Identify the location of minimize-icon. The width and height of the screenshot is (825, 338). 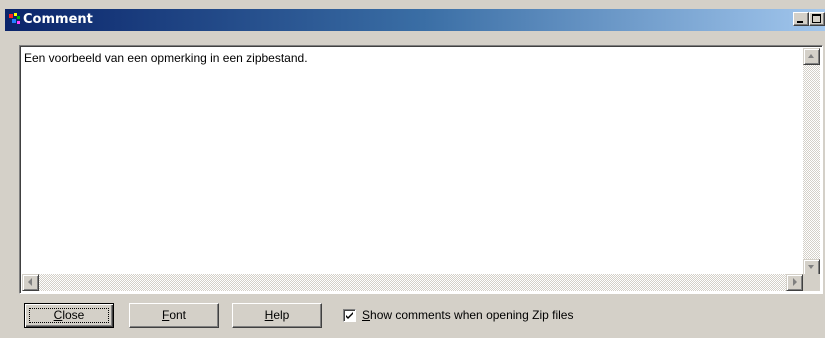
(800, 22).